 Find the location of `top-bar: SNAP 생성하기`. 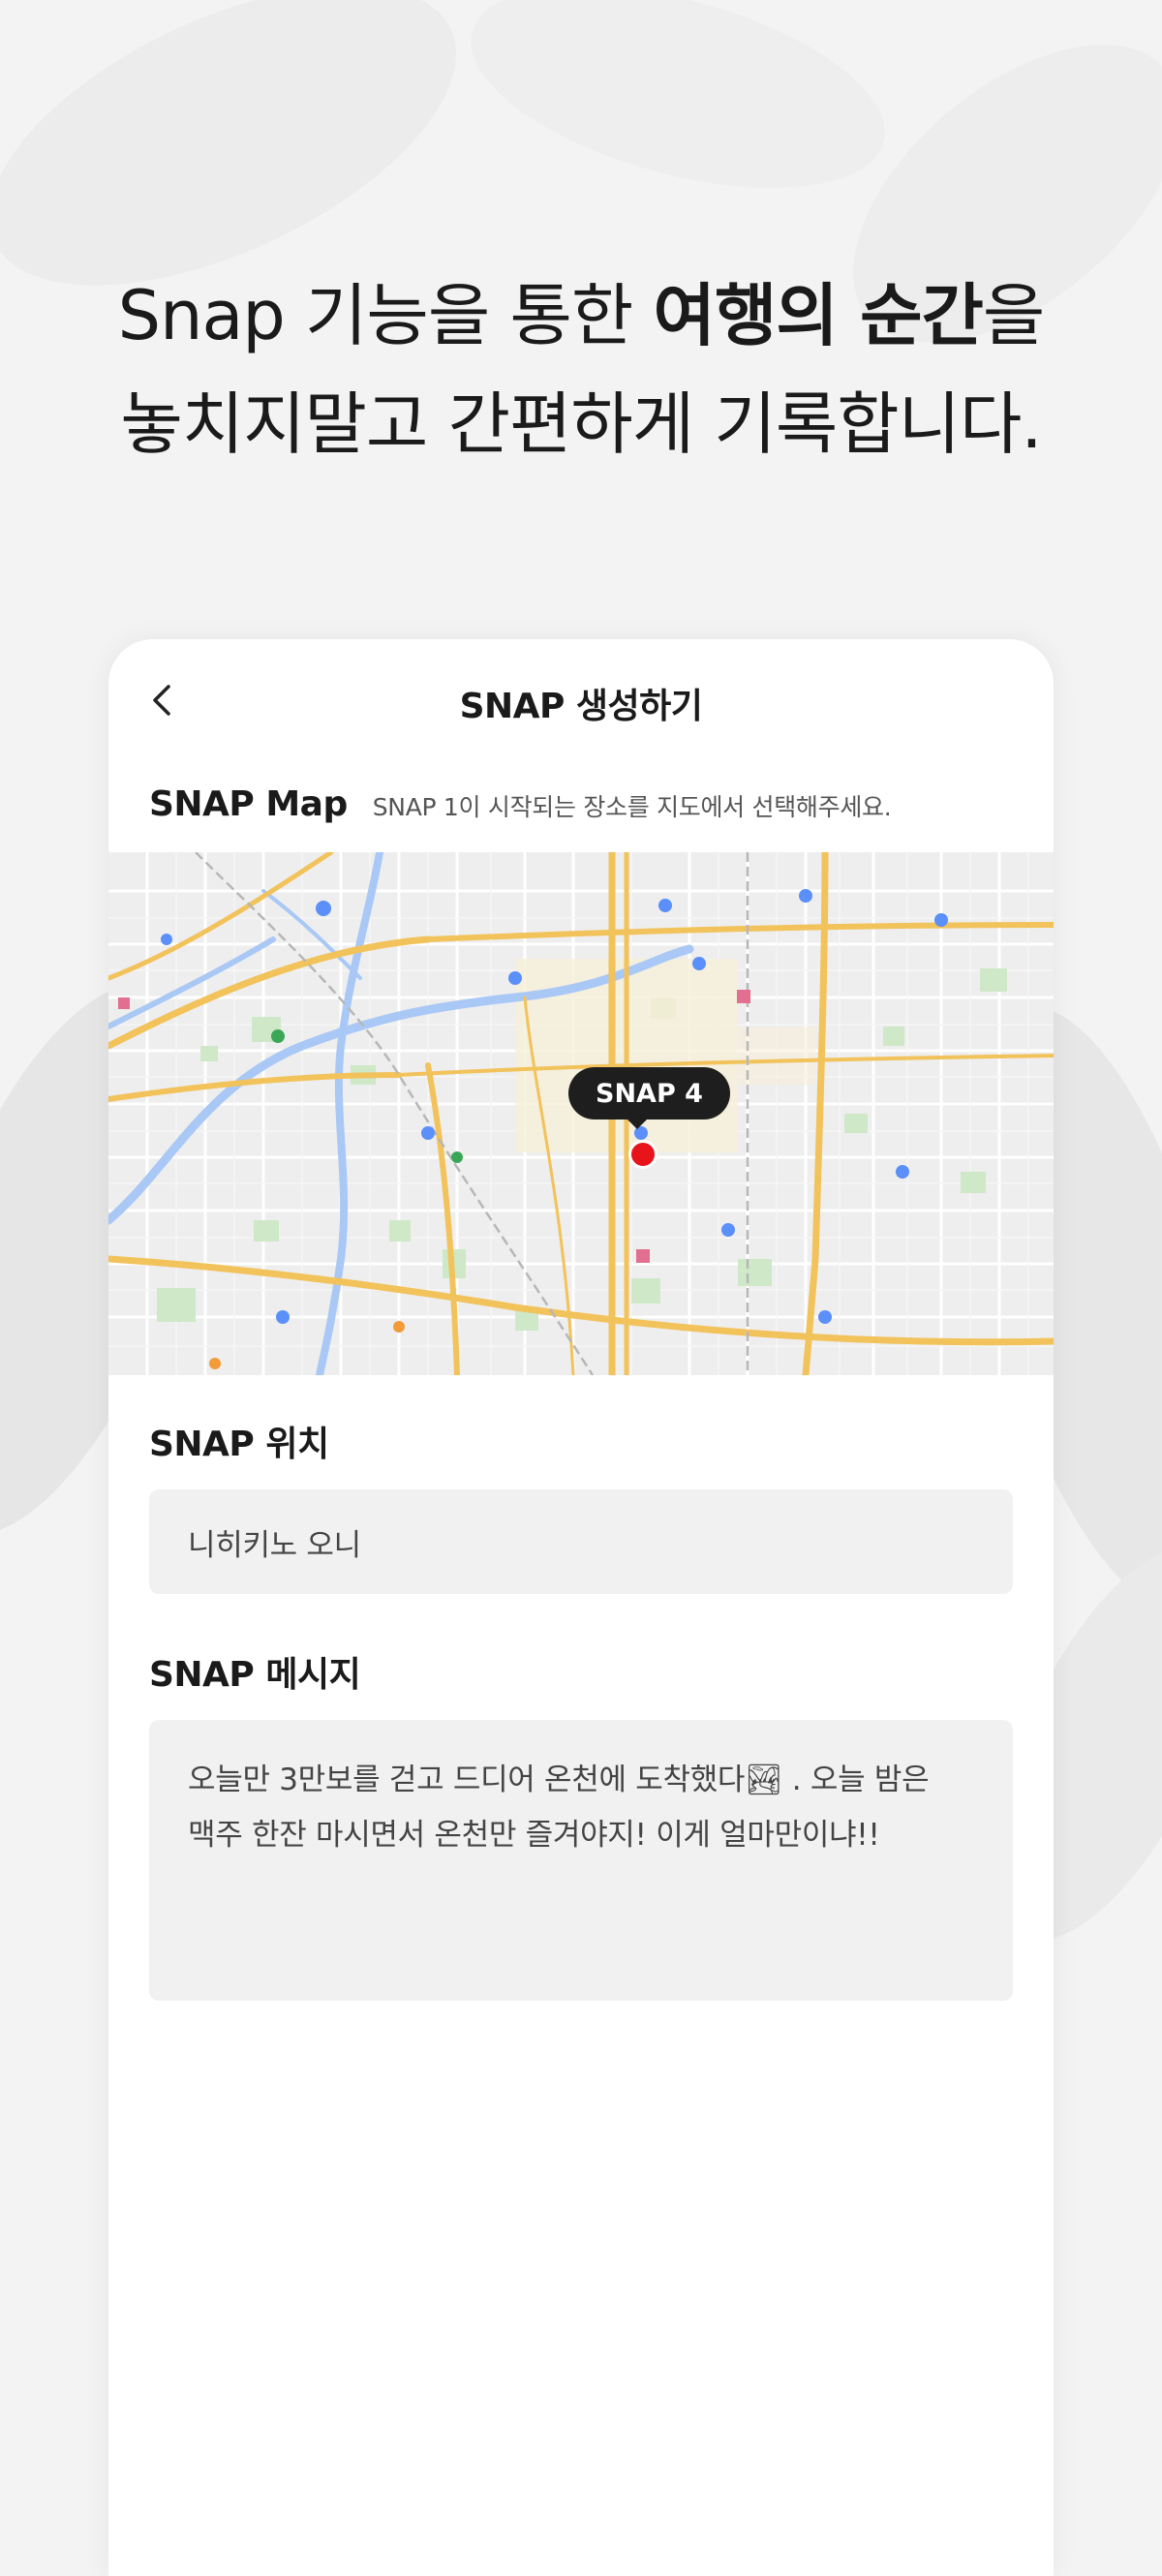

top-bar: SNAP 생성하기 is located at coordinates (581, 701).